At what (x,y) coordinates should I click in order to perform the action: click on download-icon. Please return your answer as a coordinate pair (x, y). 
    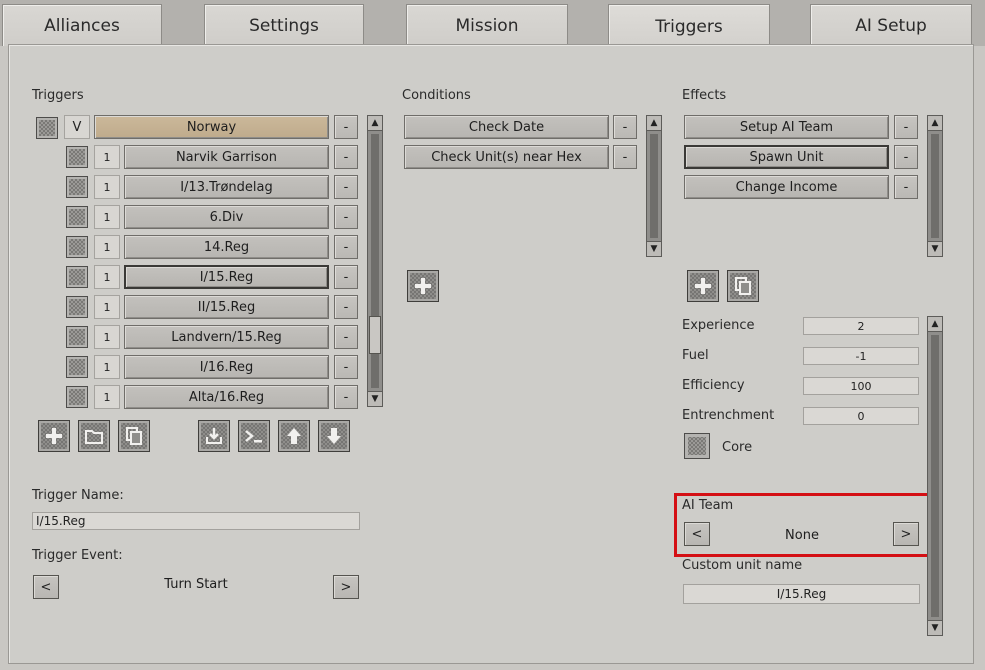
    Looking at the image, I should click on (214, 436).